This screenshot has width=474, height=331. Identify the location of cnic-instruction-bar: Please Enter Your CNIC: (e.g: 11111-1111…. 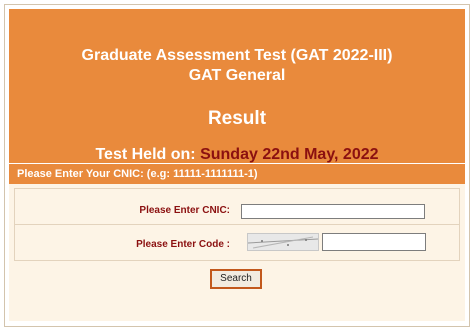
(237, 173).